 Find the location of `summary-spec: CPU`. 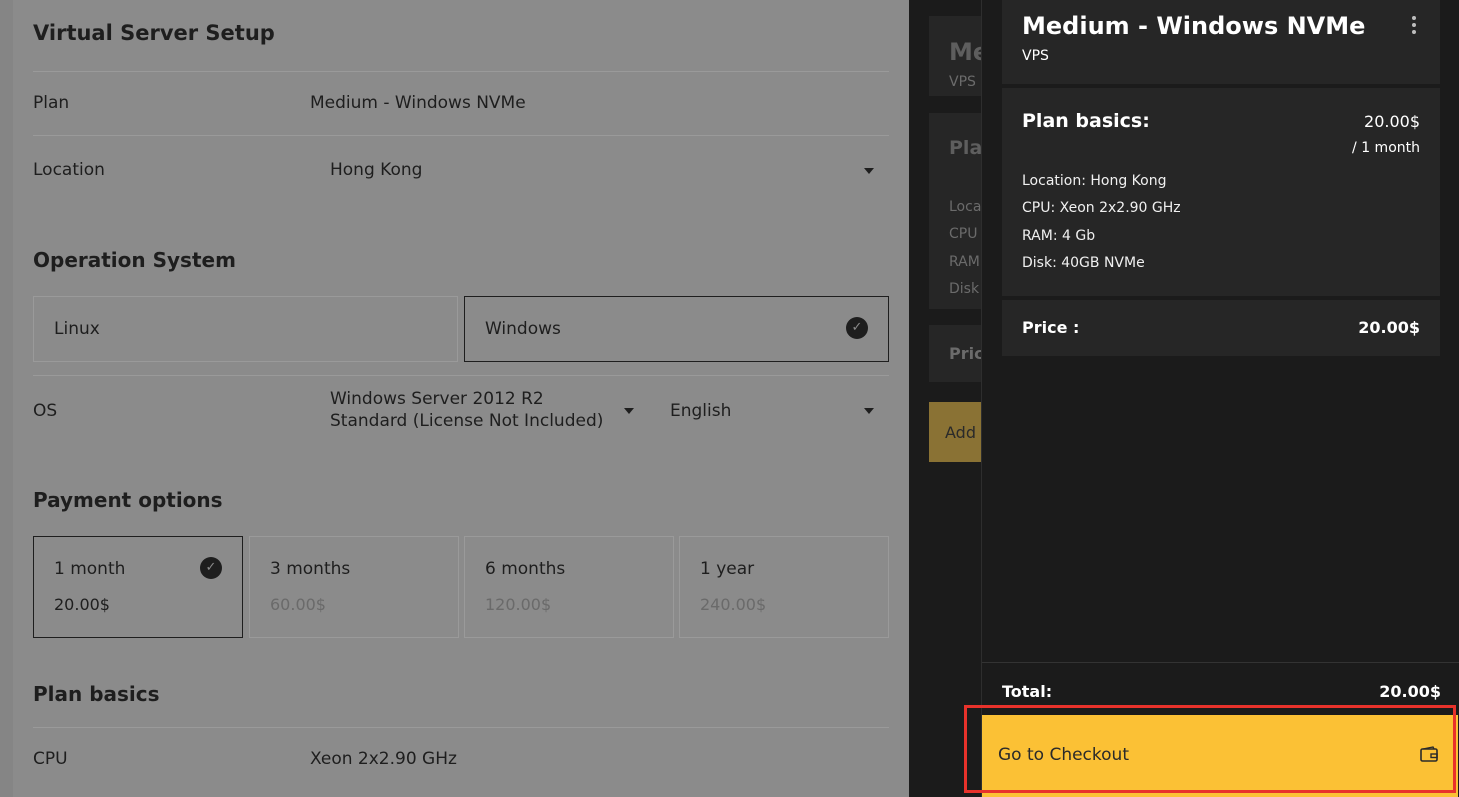

summary-spec: CPU is located at coordinates (963, 234).